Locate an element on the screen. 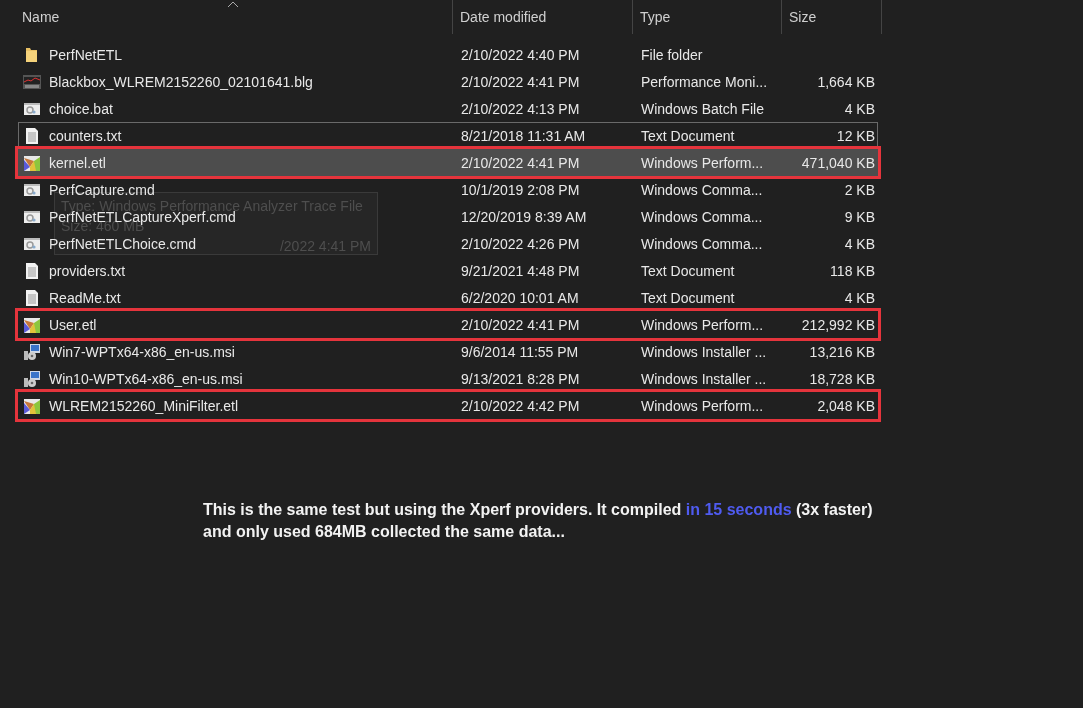 The height and width of the screenshot is (708, 1083). file-type: File folder is located at coordinates (672, 54).